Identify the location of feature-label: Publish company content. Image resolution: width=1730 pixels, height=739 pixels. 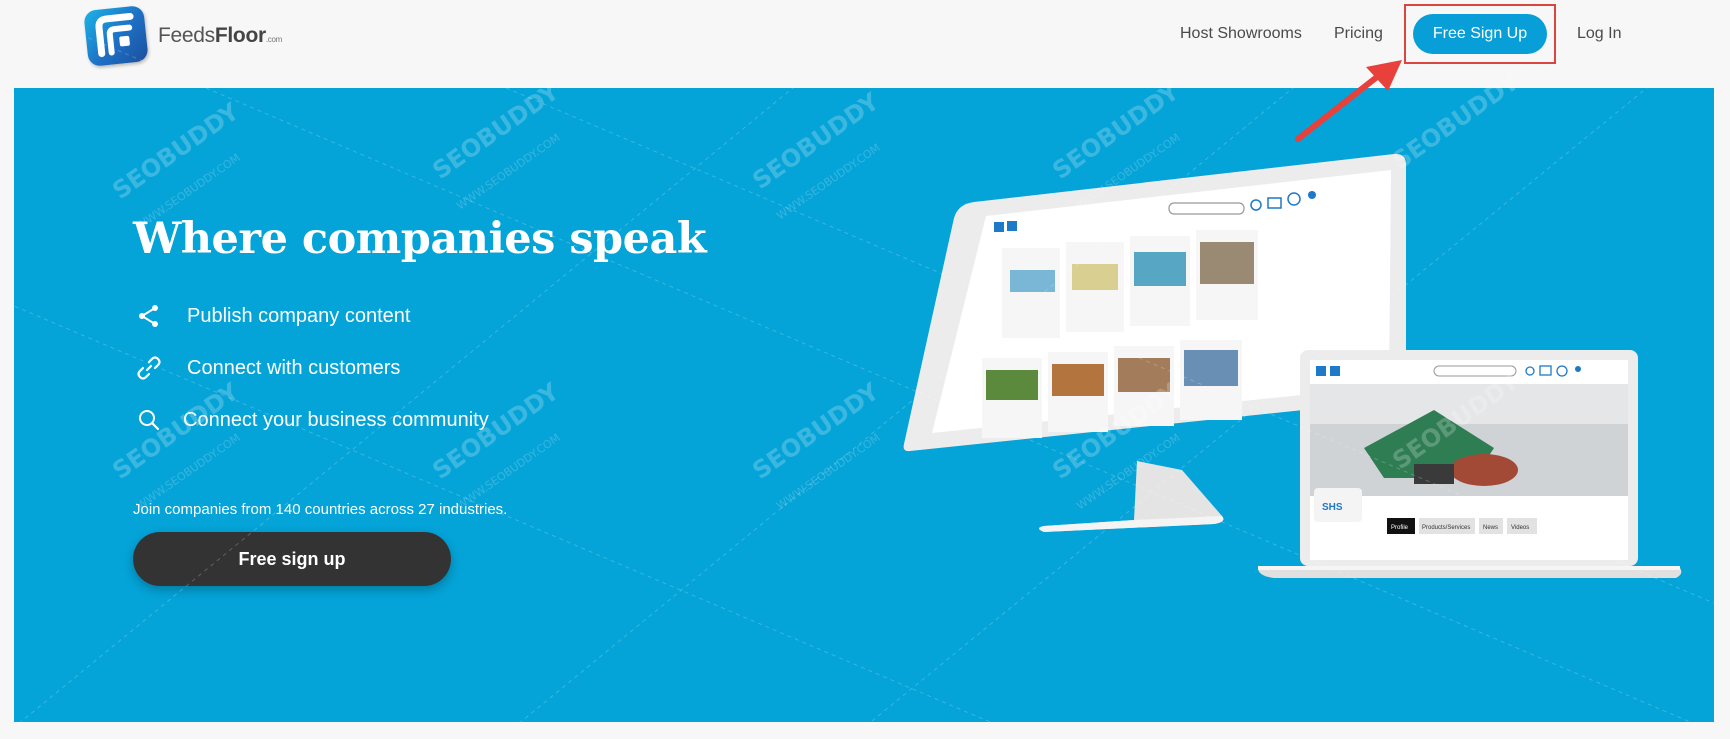
(299, 315).